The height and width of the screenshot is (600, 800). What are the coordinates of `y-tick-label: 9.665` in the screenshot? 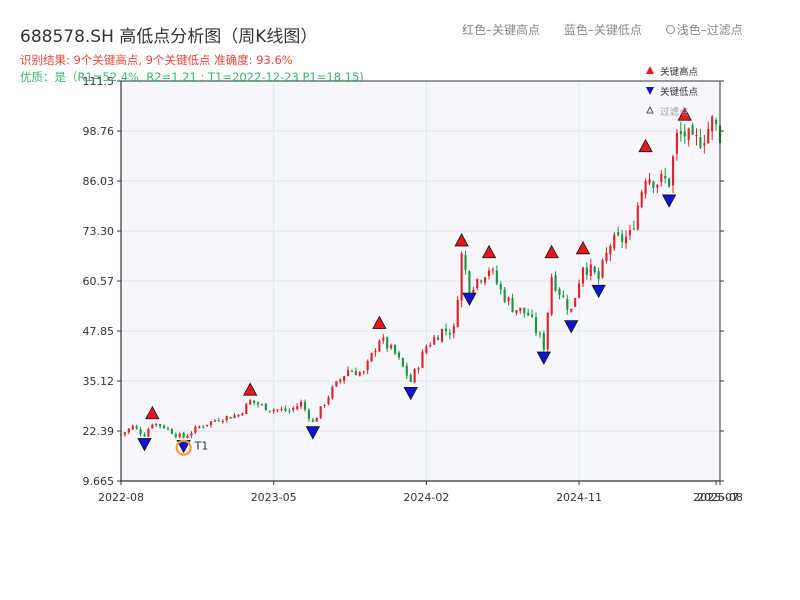 It's located at (99, 481).